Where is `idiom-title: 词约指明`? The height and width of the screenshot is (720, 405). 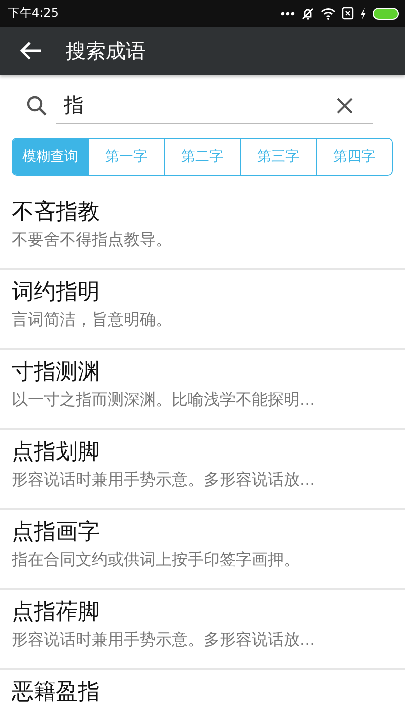 idiom-title: 词约指明 is located at coordinates (56, 293).